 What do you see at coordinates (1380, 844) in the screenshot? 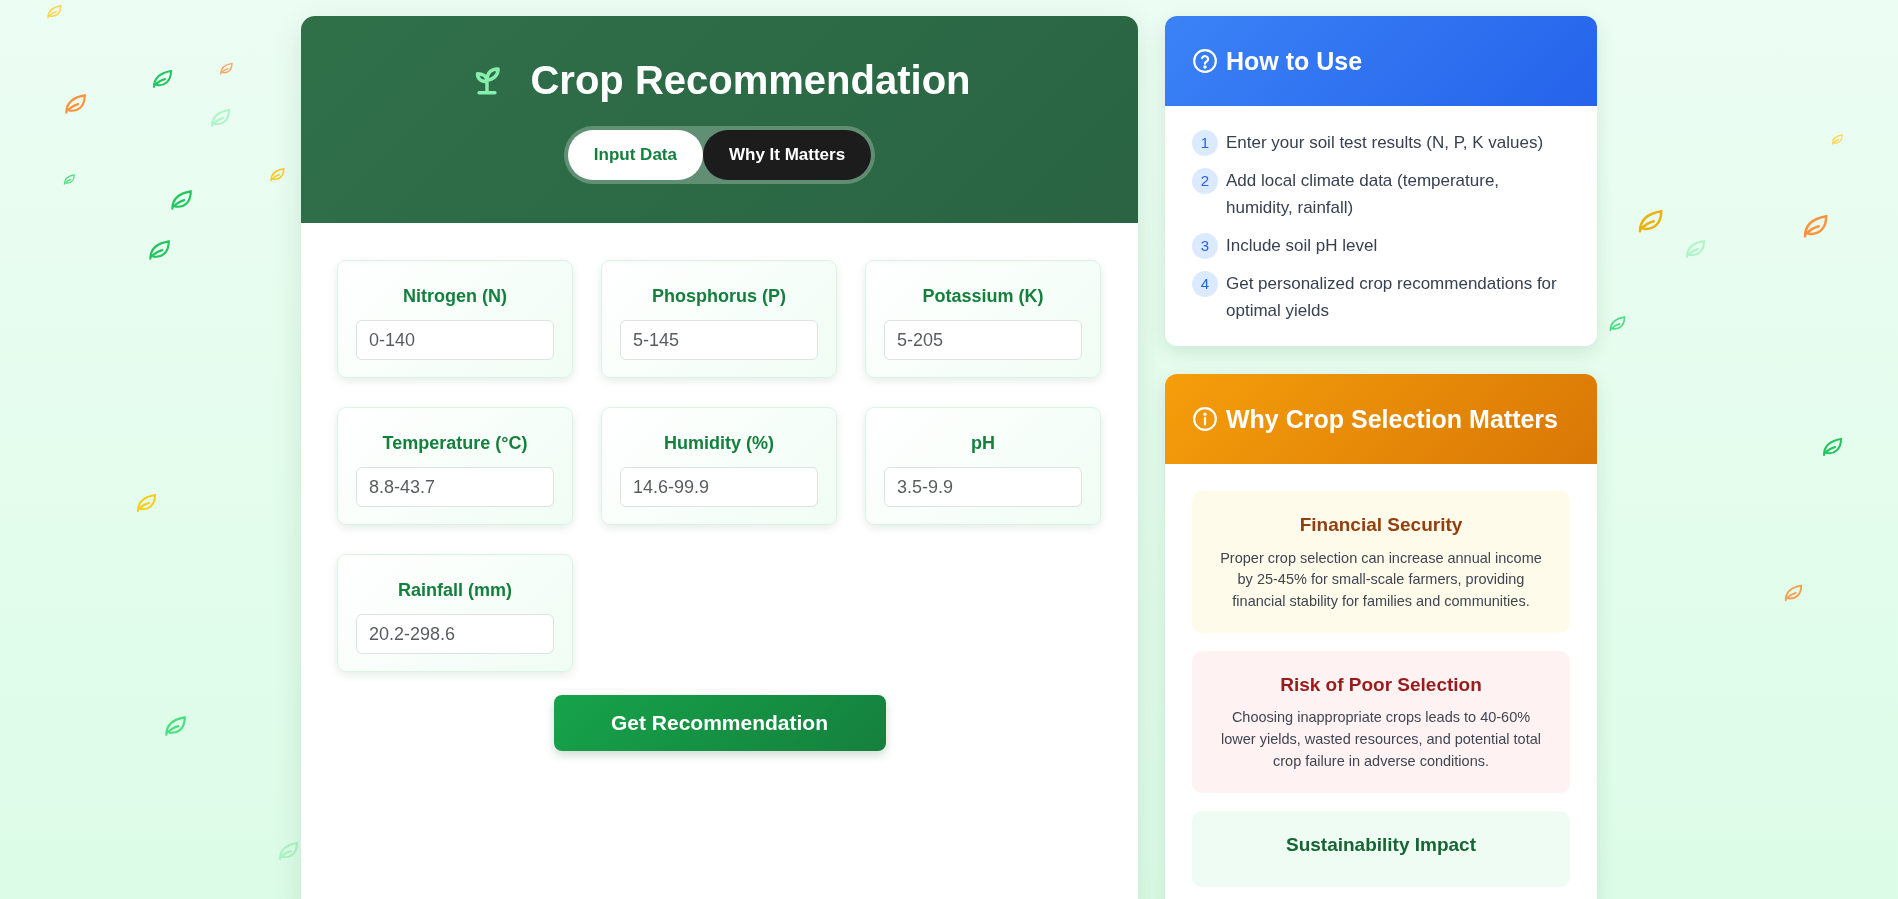
I see `panel-title: Sustainability Impact` at bounding box center [1380, 844].